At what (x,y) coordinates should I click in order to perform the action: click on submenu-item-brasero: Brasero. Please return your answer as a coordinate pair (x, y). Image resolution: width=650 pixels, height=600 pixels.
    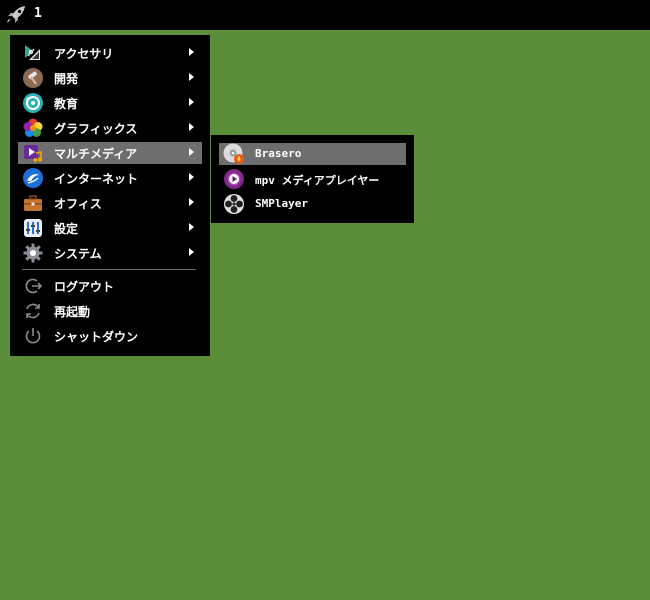
    Looking at the image, I should click on (312, 154).